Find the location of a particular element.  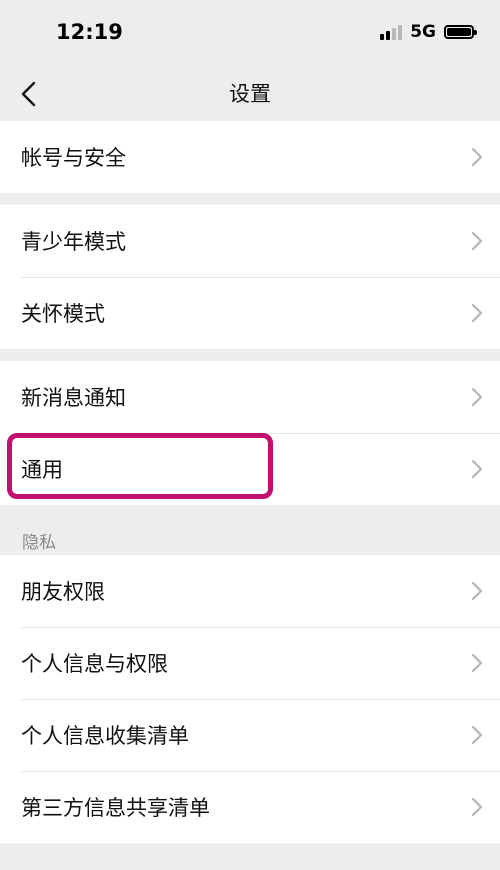

settings-row-account-security: 帐号与安全 is located at coordinates (250, 157).